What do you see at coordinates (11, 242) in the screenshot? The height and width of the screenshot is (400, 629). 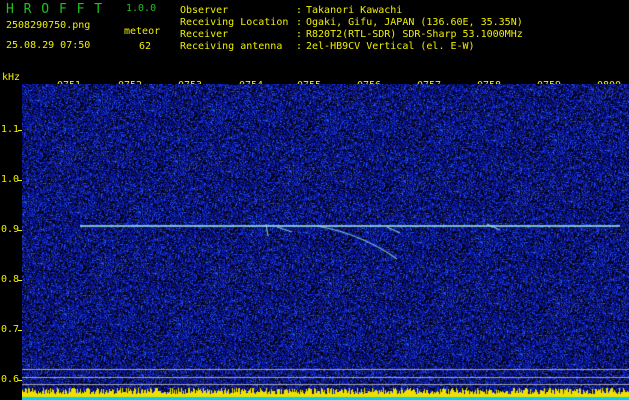 I see `frequency-axis: 1.1 1.0 0.9 0.8 0.7 0.6` at bounding box center [11, 242].